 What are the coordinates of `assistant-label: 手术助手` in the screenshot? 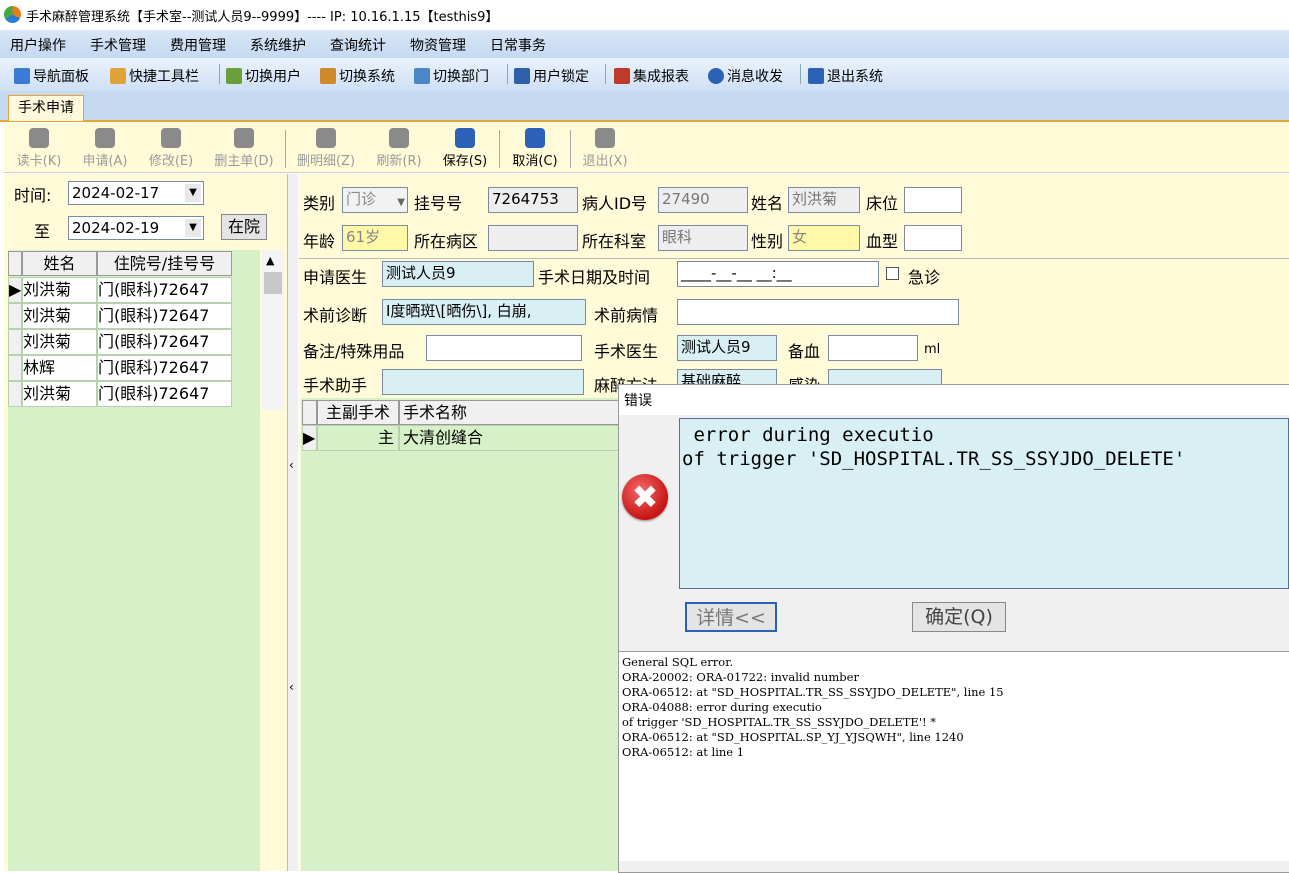 It's located at (335, 385).